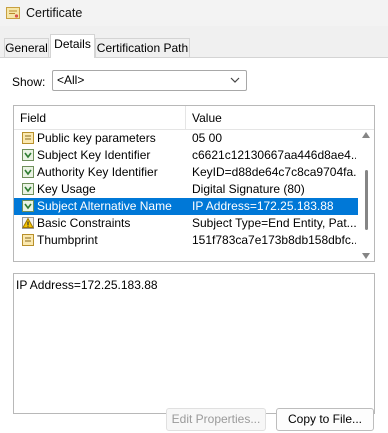  I want to click on column-header-value: Value, so click(272, 118).